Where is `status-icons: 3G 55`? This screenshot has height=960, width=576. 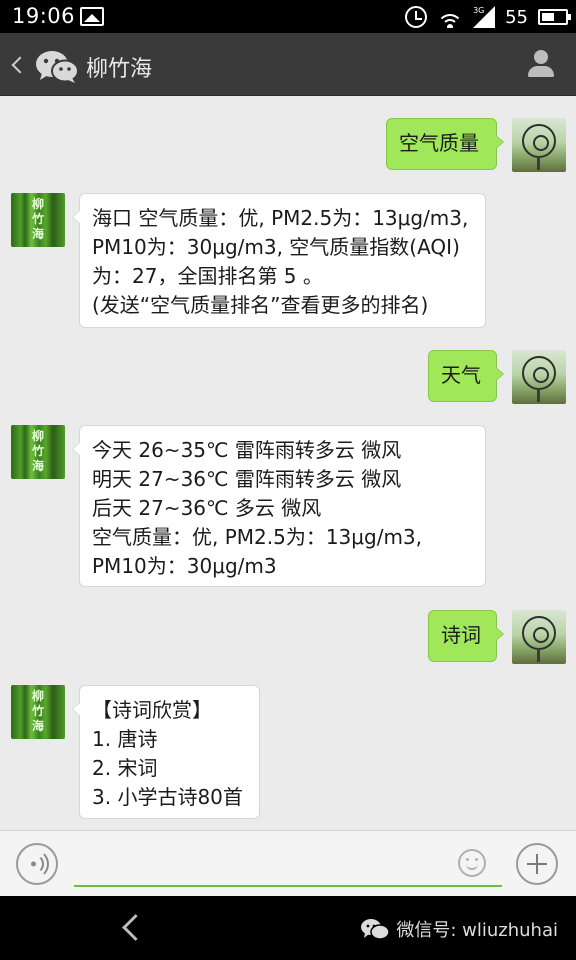 status-icons: 3G 55 is located at coordinates (488, 17).